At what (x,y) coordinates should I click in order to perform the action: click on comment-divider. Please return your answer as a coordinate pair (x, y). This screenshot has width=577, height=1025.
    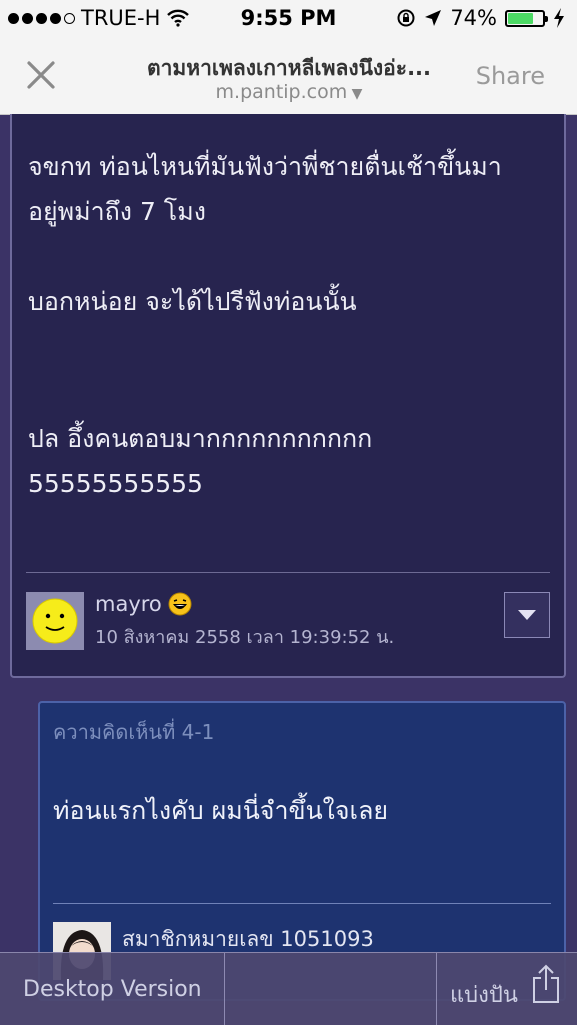
    Looking at the image, I should click on (288, 572).